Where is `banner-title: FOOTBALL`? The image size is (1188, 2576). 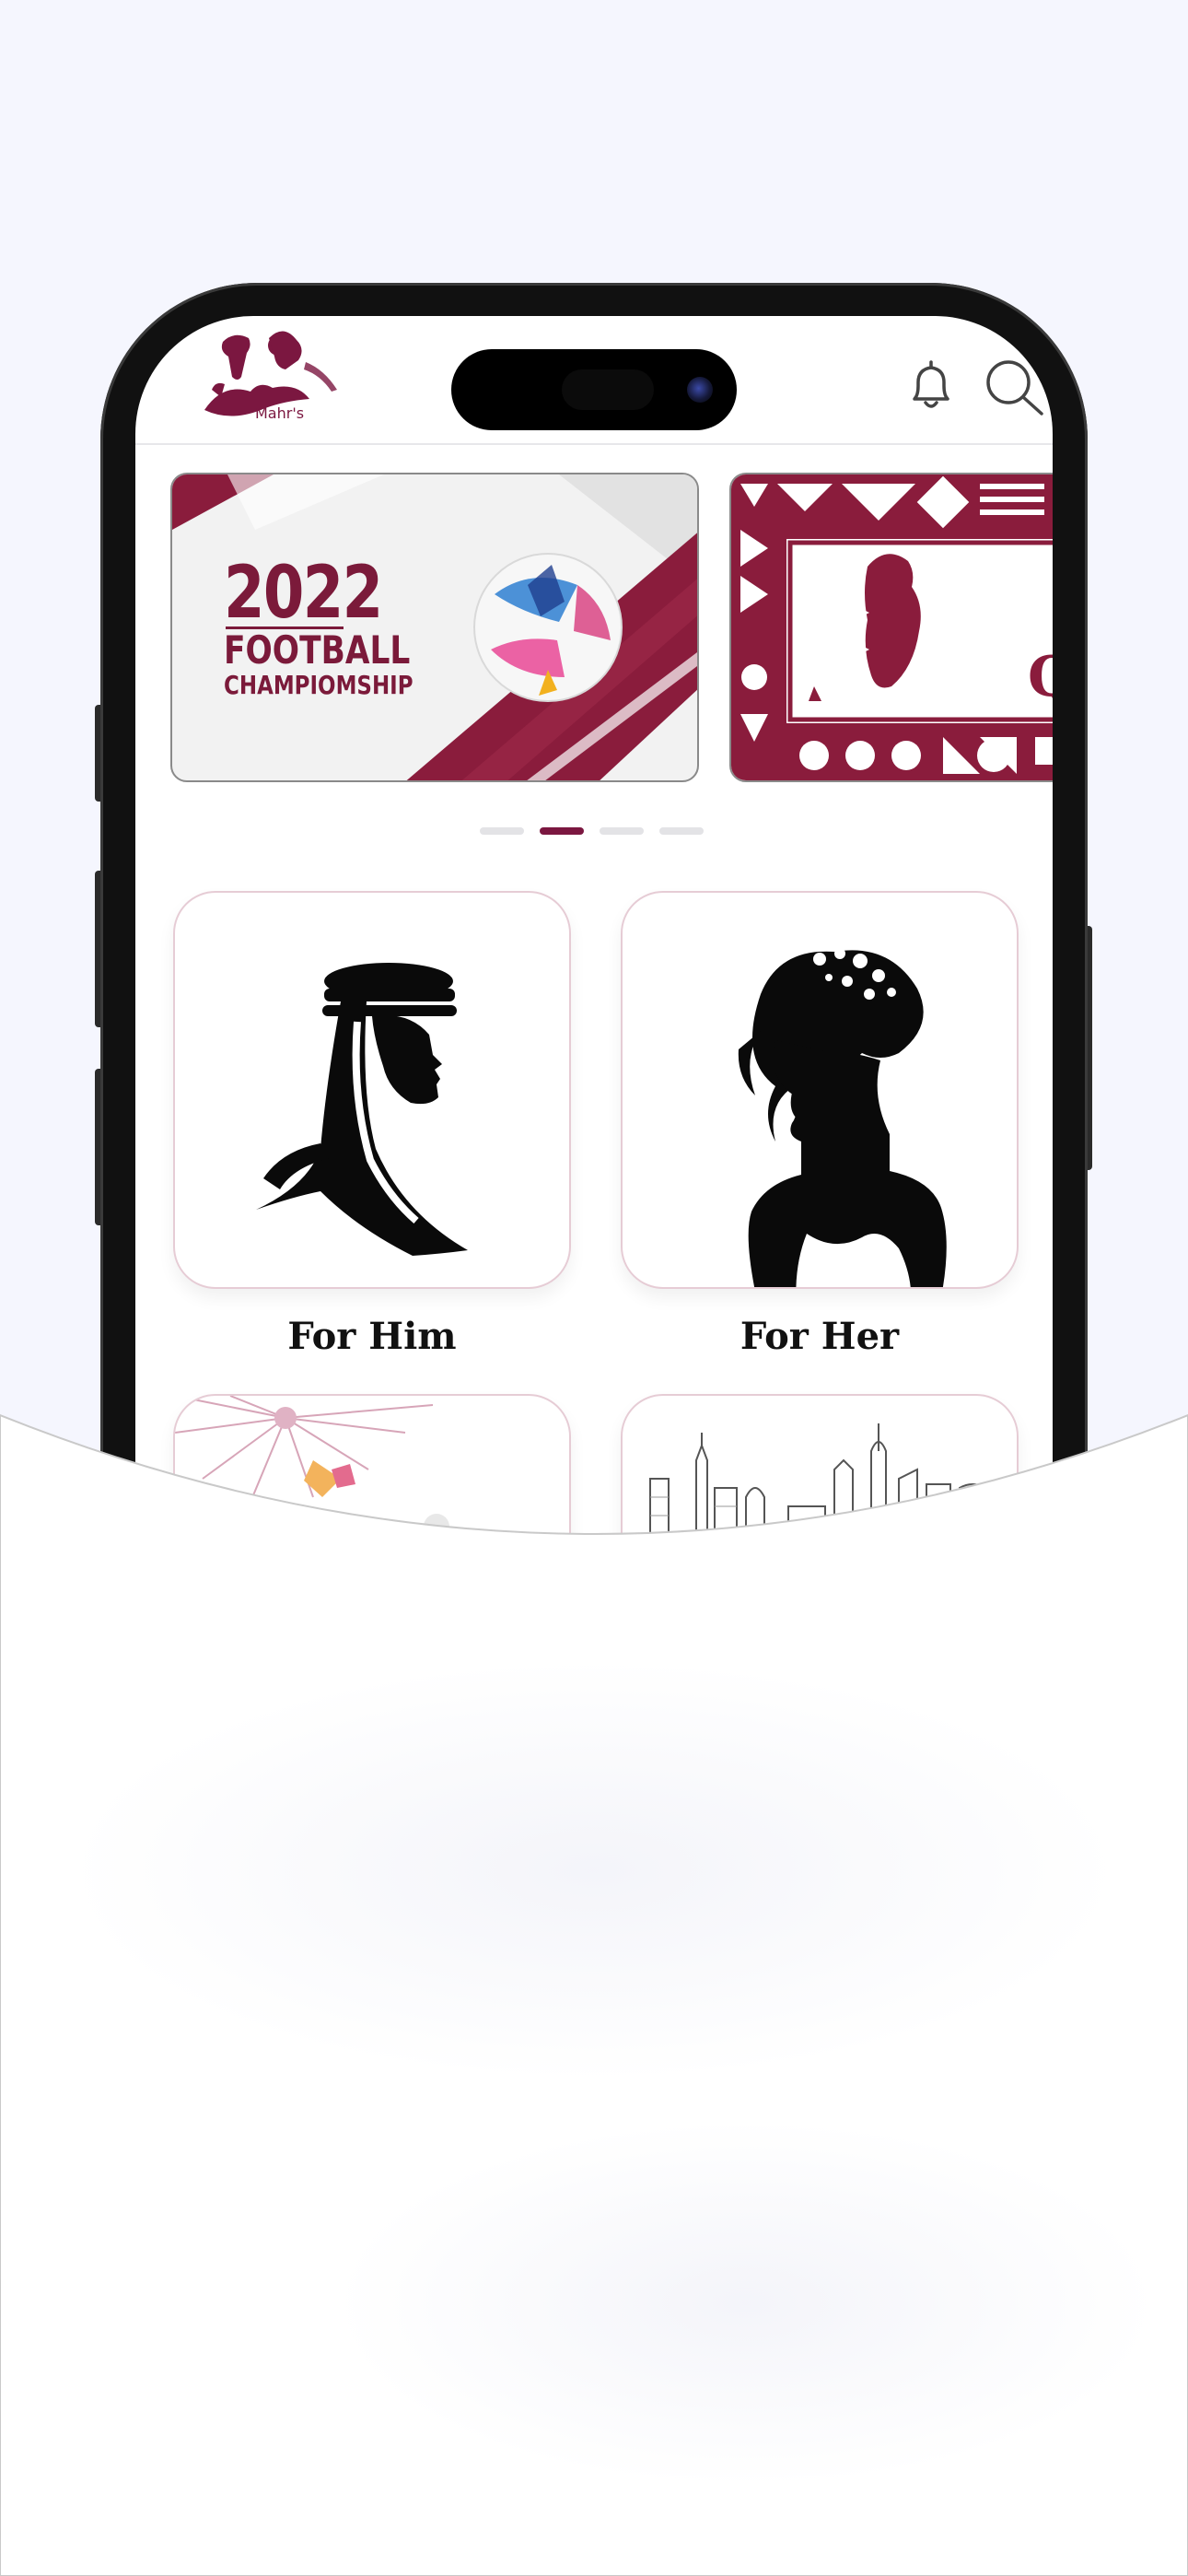
banner-title: FOOTBALL is located at coordinates (317, 650).